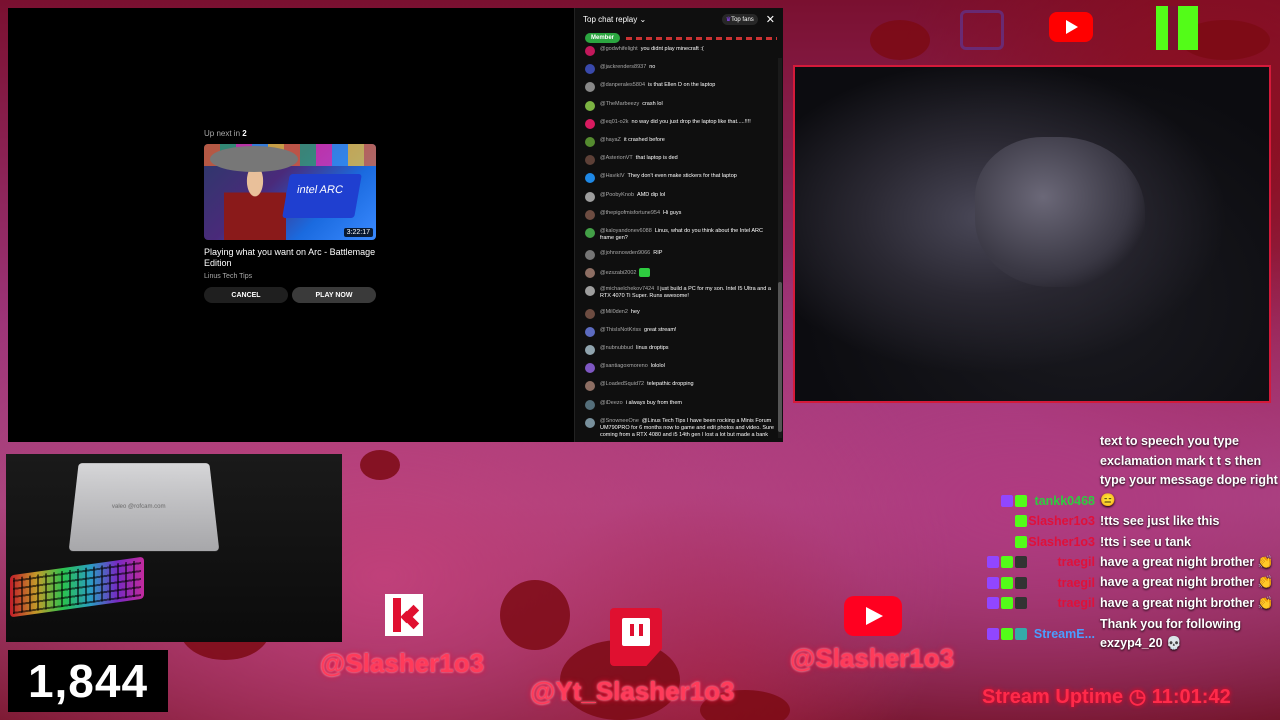 This screenshot has width=1280, height=720. I want to click on chat-username: @AsterionVT, so click(616, 158).